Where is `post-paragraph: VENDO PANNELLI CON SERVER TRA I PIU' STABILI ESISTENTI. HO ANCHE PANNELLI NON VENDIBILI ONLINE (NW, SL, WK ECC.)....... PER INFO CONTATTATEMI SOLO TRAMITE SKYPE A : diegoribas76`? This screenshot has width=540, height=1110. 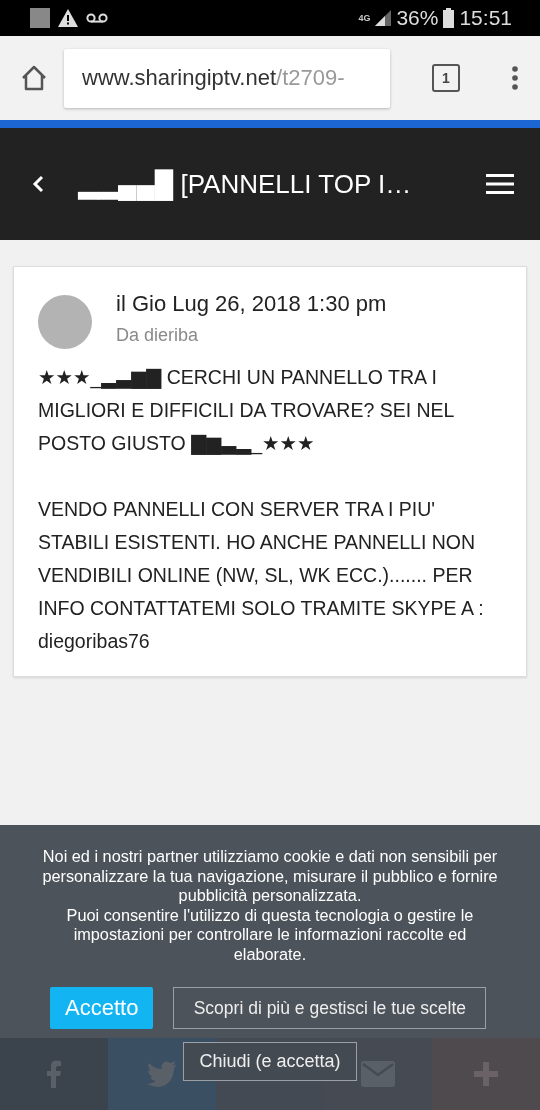
post-paragraph: VENDO PANNELLI CON SERVER TRA I PIU' STABILI ESISTENTI. HO ANCHE PANNELLI NON VENDIBILI ONLINE (NW, SL, WK ECC.)....... PER INFO CONTATTATEMI SOLO TRAMITE SKYPE A : diegoribas76 is located at coordinates (261, 575).